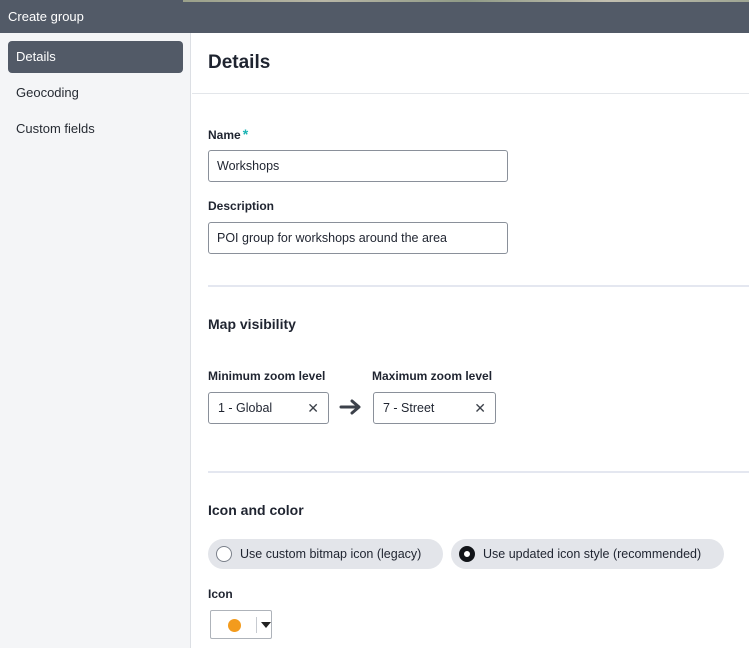 This screenshot has width=749, height=648. I want to click on picker-divider, so click(256, 625).